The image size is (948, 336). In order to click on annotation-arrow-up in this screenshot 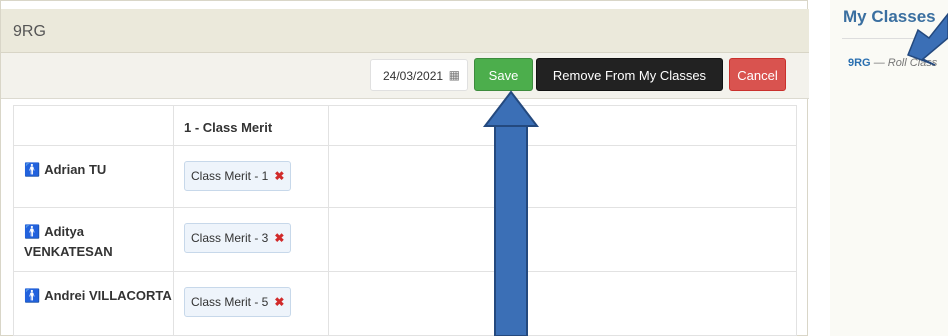, I will do `click(511, 213)`.